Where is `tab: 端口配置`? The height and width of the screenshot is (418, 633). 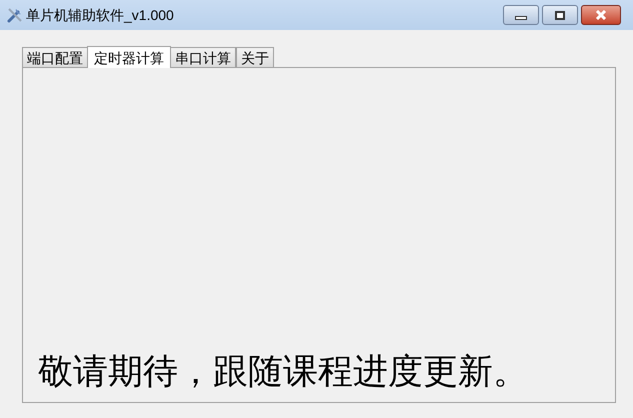 tab: 端口配置 is located at coordinates (55, 57).